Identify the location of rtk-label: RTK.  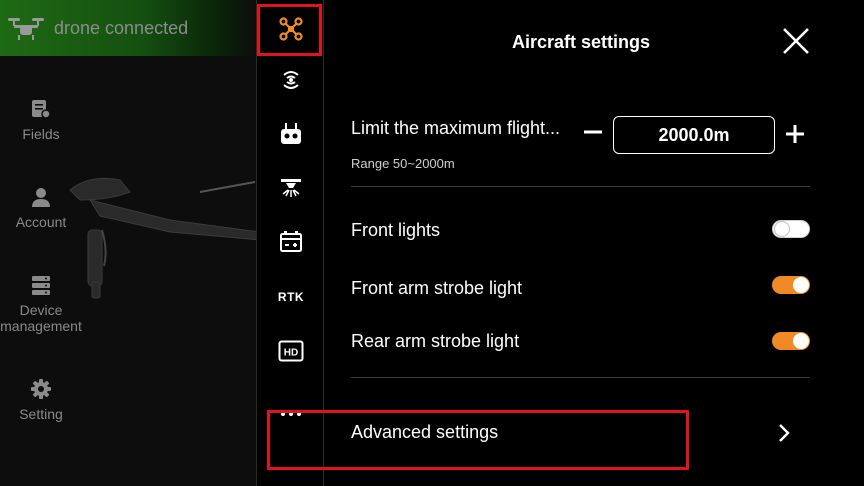
(291, 297).